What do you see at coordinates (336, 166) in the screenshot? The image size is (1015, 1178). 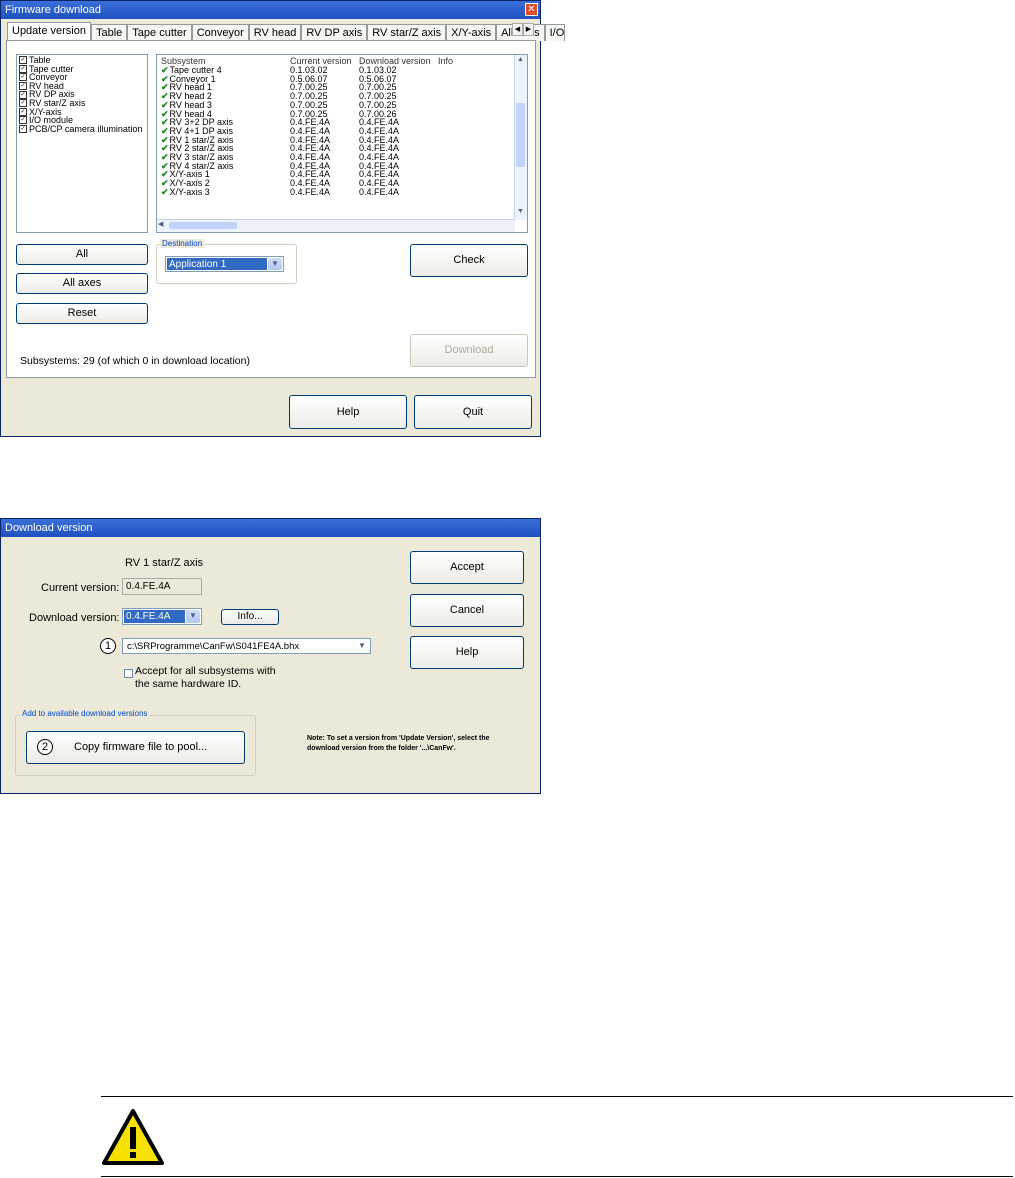 I see `table-row: ✔RV 4 star/Z axis 0.4.FE.4A 0.4.FE.4A` at bounding box center [336, 166].